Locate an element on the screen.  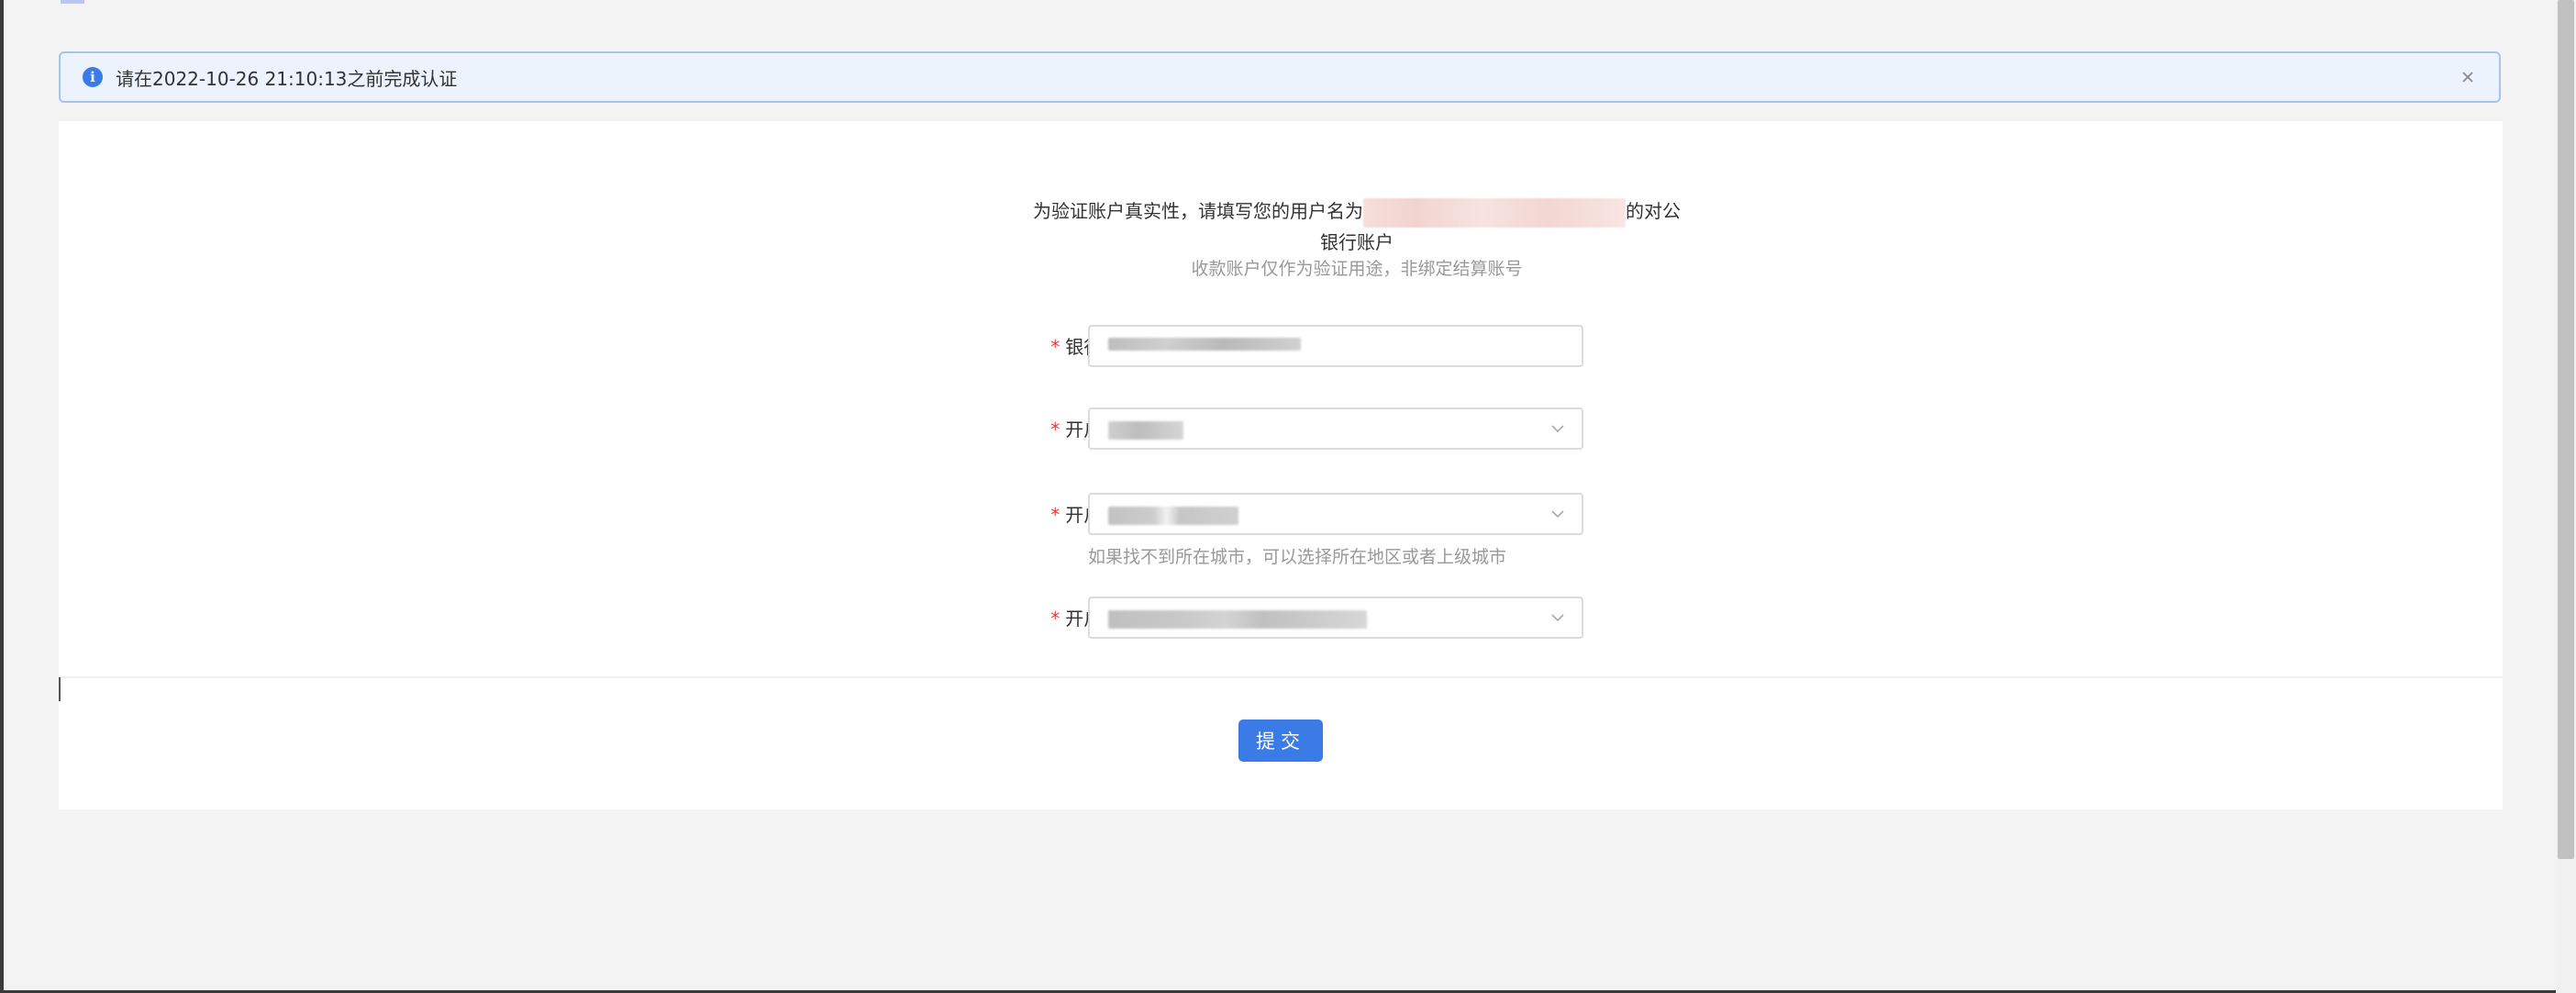
intro-text-before: 为验证账户真实性，请填写您的用户名为 is located at coordinates (1198, 211).